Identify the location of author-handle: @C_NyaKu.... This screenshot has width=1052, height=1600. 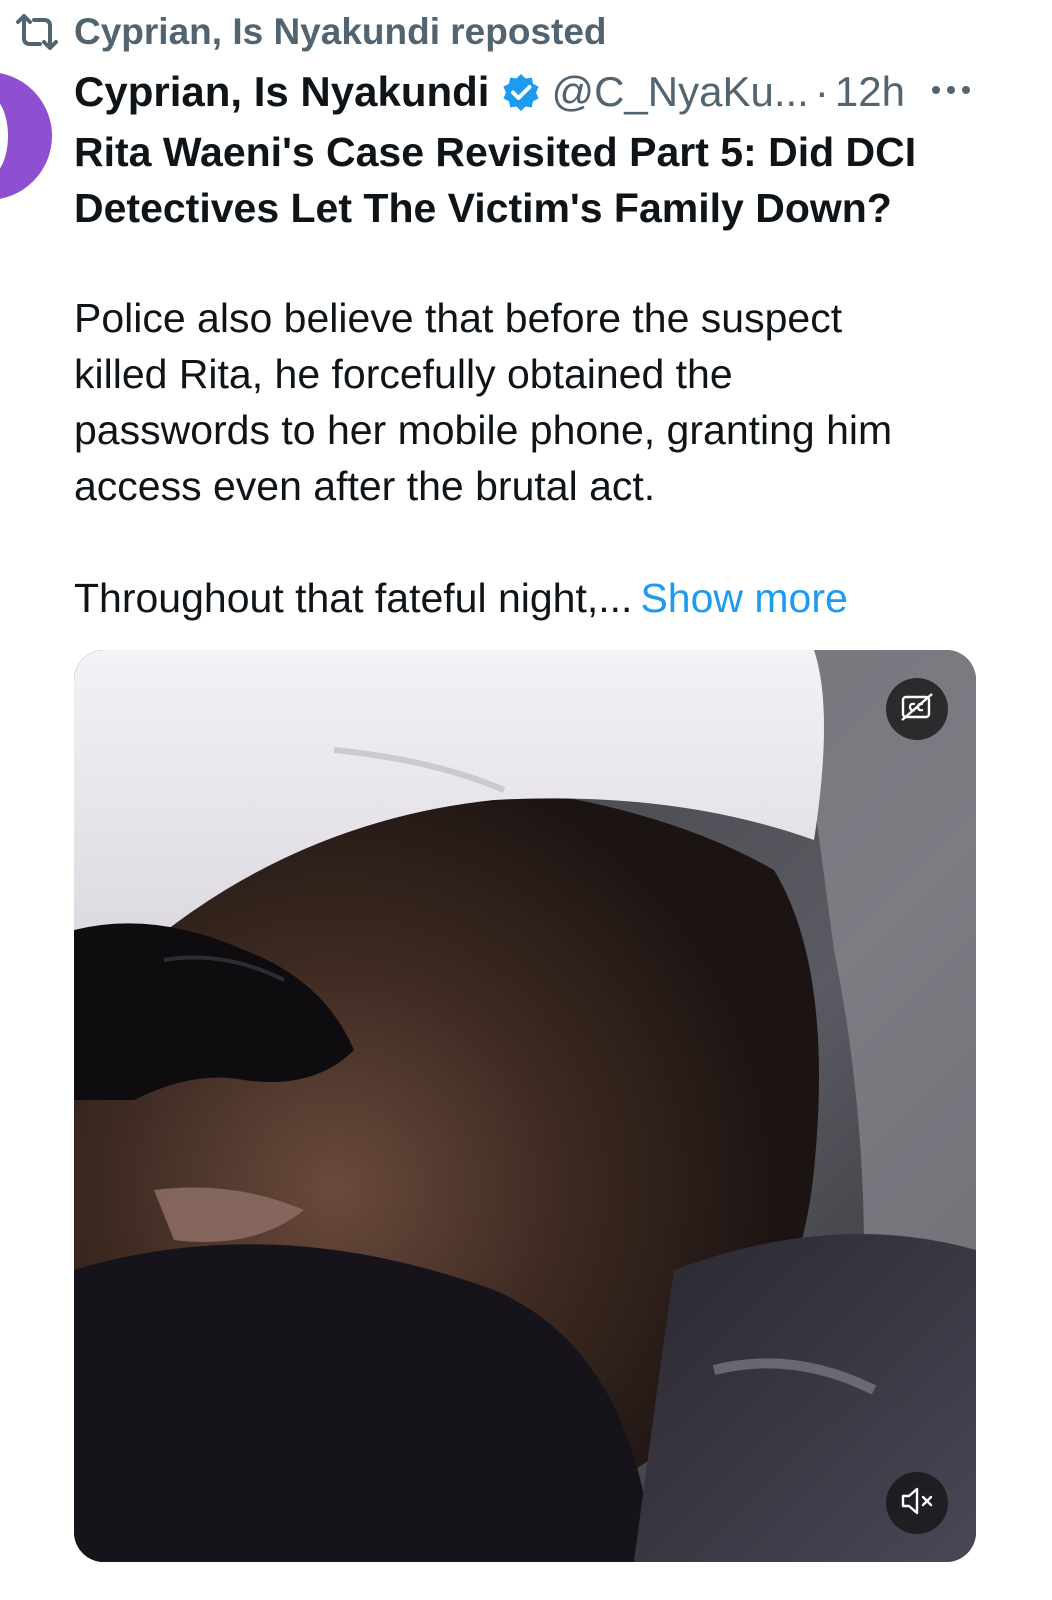
(679, 92).